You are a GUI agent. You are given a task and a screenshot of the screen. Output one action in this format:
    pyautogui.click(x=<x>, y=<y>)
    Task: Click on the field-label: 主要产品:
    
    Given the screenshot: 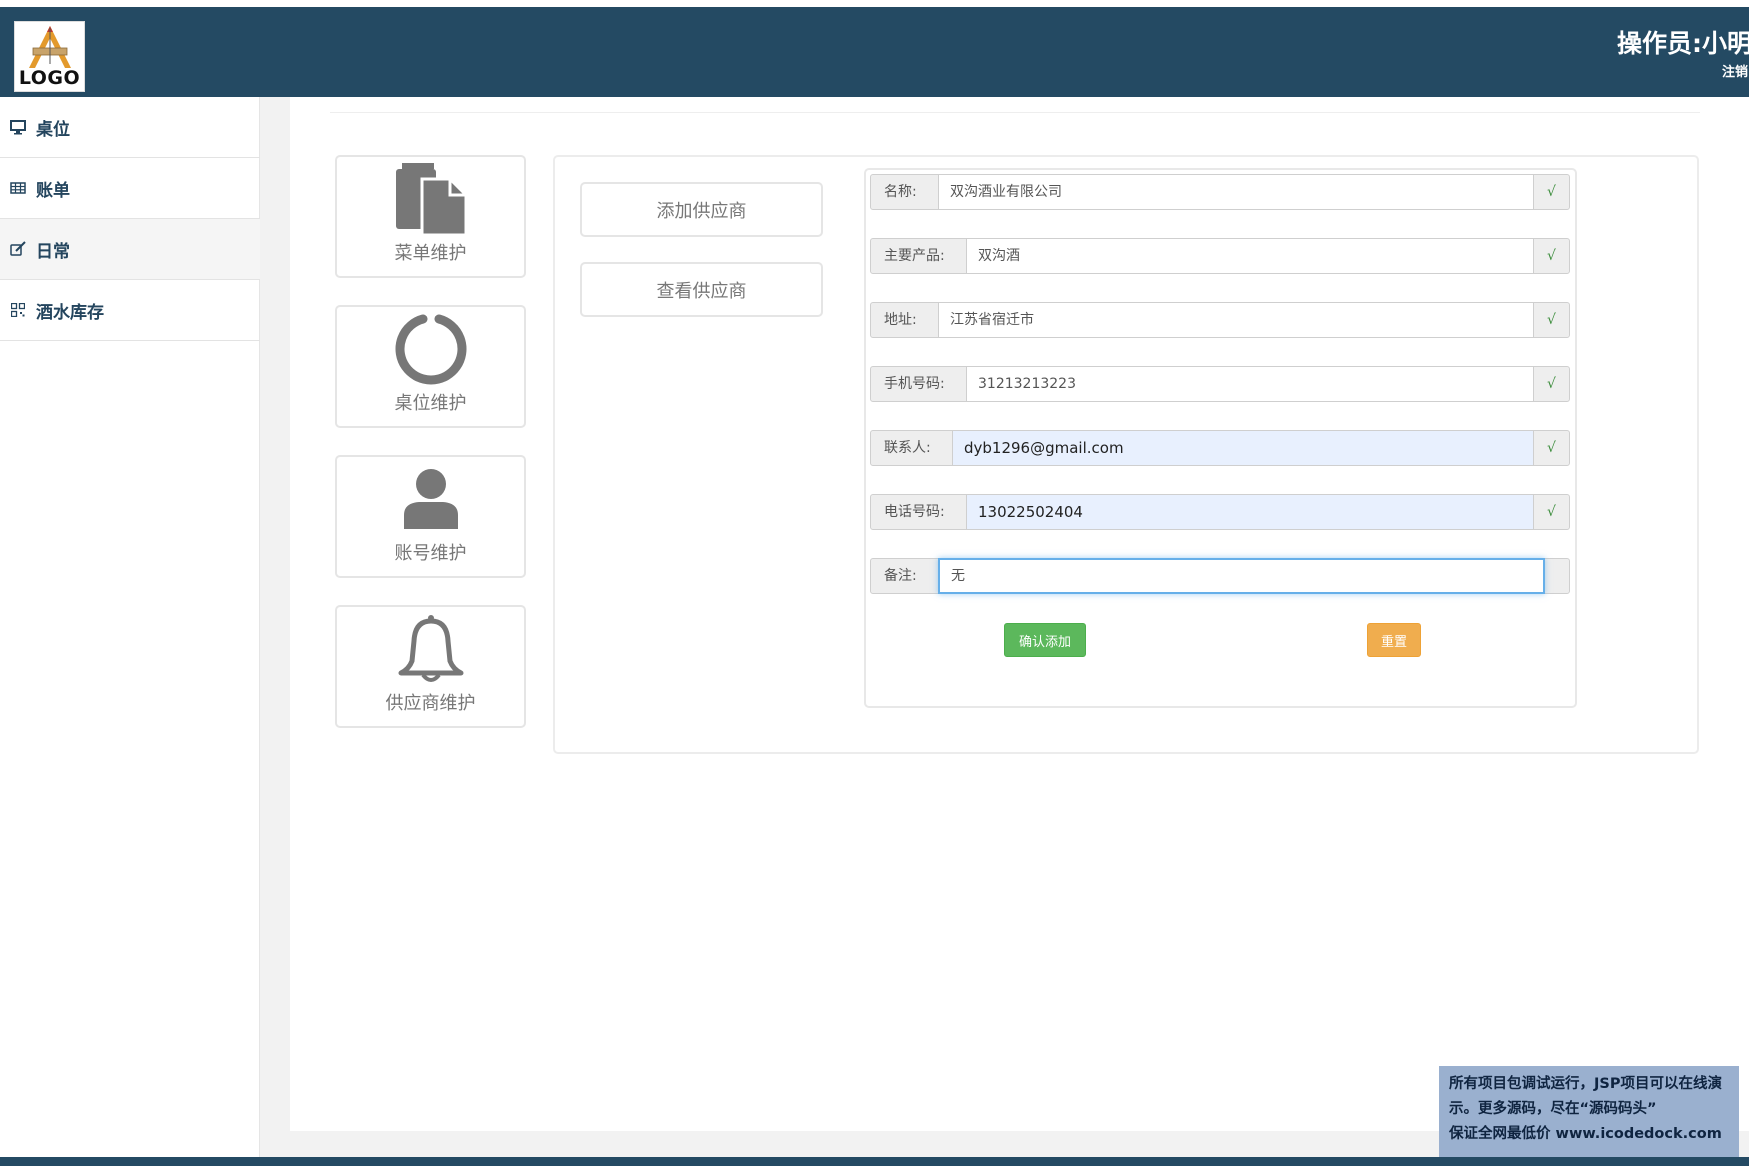 What is the action you would take?
    pyautogui.click(x=914, y=256)
    